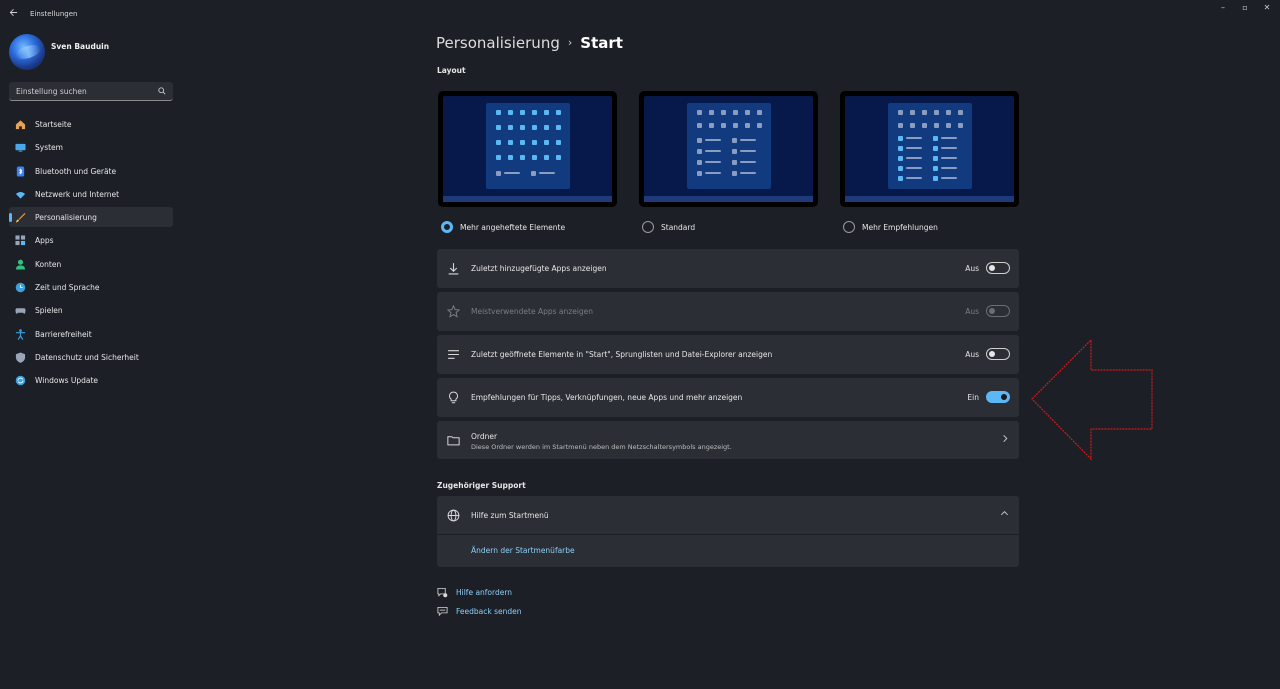  I want to click on link-change-start-color: Ändern der Startmenüfarbe, so click(523, 550).